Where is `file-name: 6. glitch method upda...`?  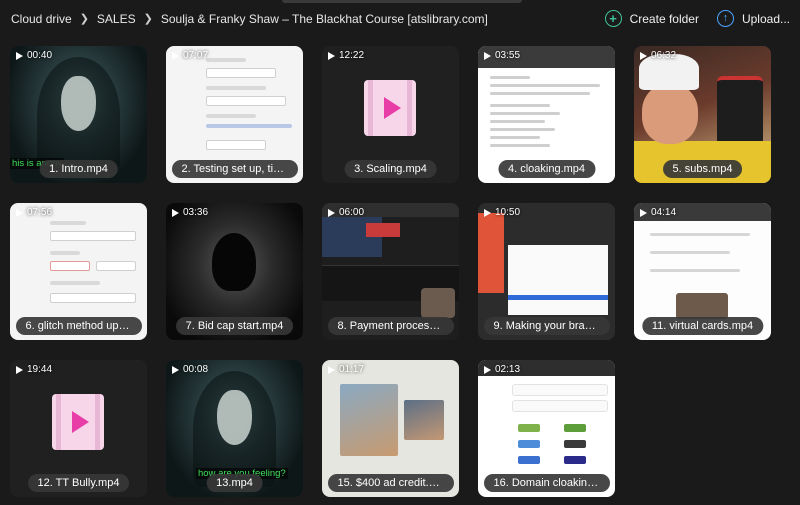 file-name: 6. glitch method upda... is located at coordinates (78, 326).